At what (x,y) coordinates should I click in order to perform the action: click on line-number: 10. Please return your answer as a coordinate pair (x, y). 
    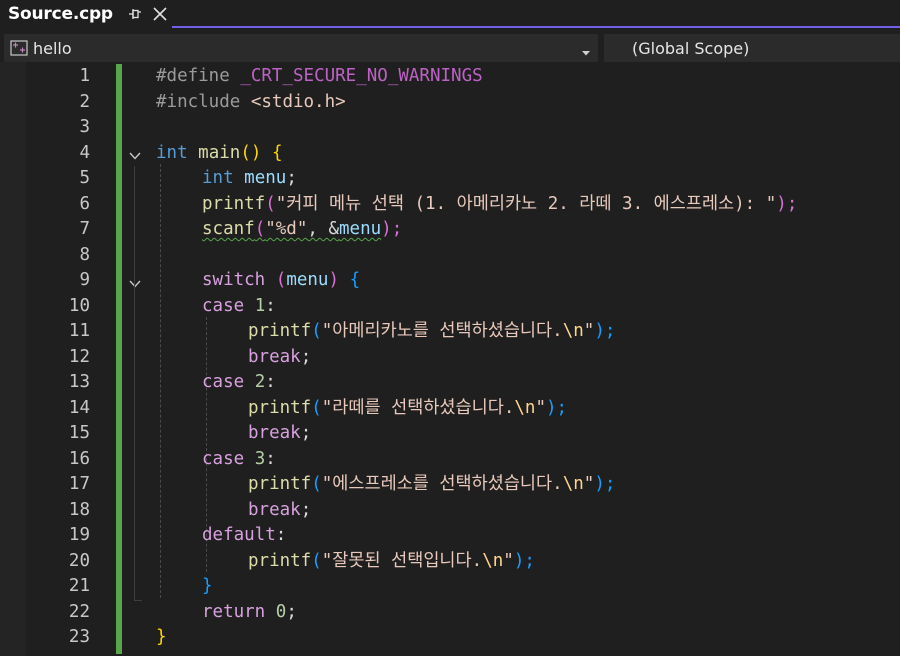
    Looking at the image, I should click on (79, 305).